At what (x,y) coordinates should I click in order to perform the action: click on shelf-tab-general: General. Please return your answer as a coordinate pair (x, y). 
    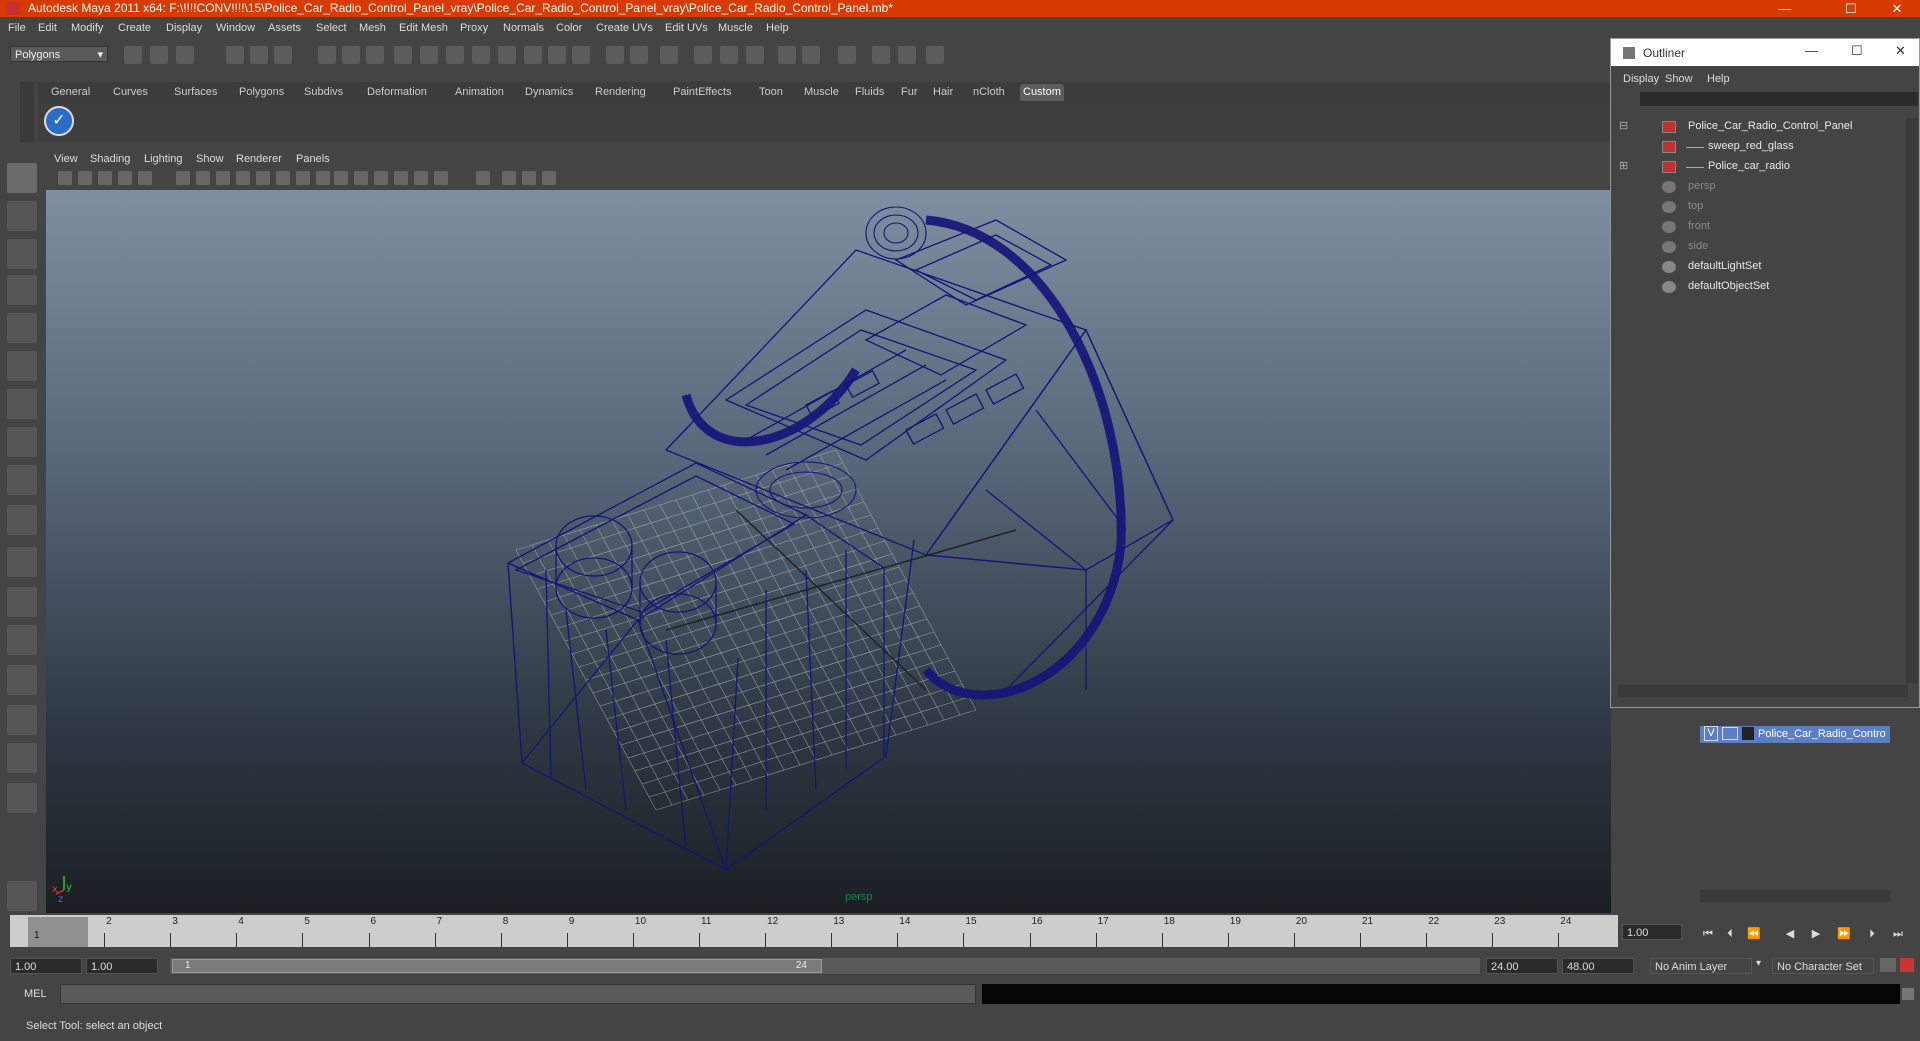
    Looking at the image, I should click on (70, 92).